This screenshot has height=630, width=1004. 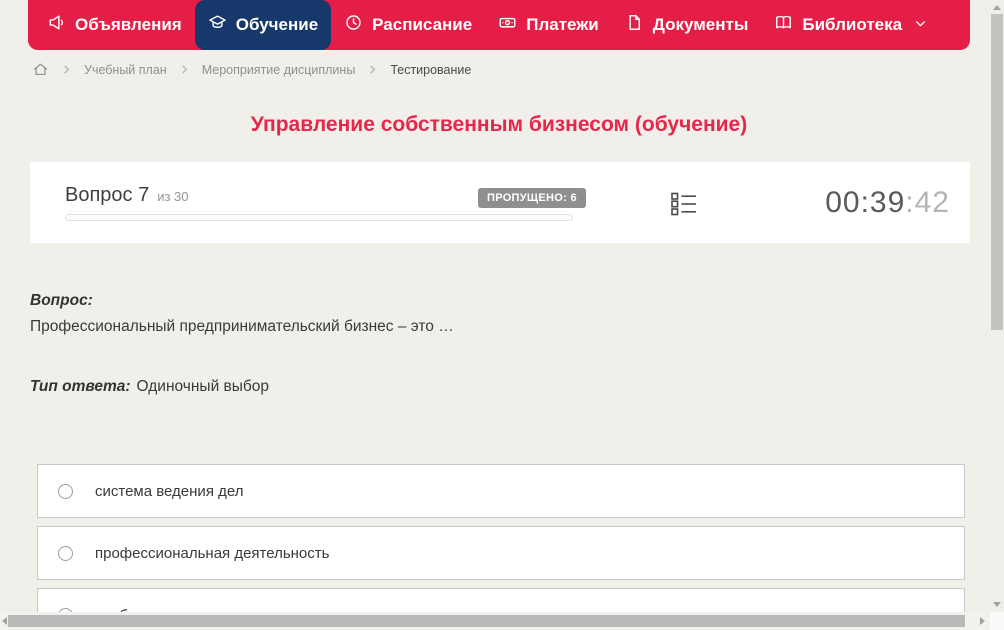 I want to click on horizontal-scrollbar, so click(x=495, y=621).